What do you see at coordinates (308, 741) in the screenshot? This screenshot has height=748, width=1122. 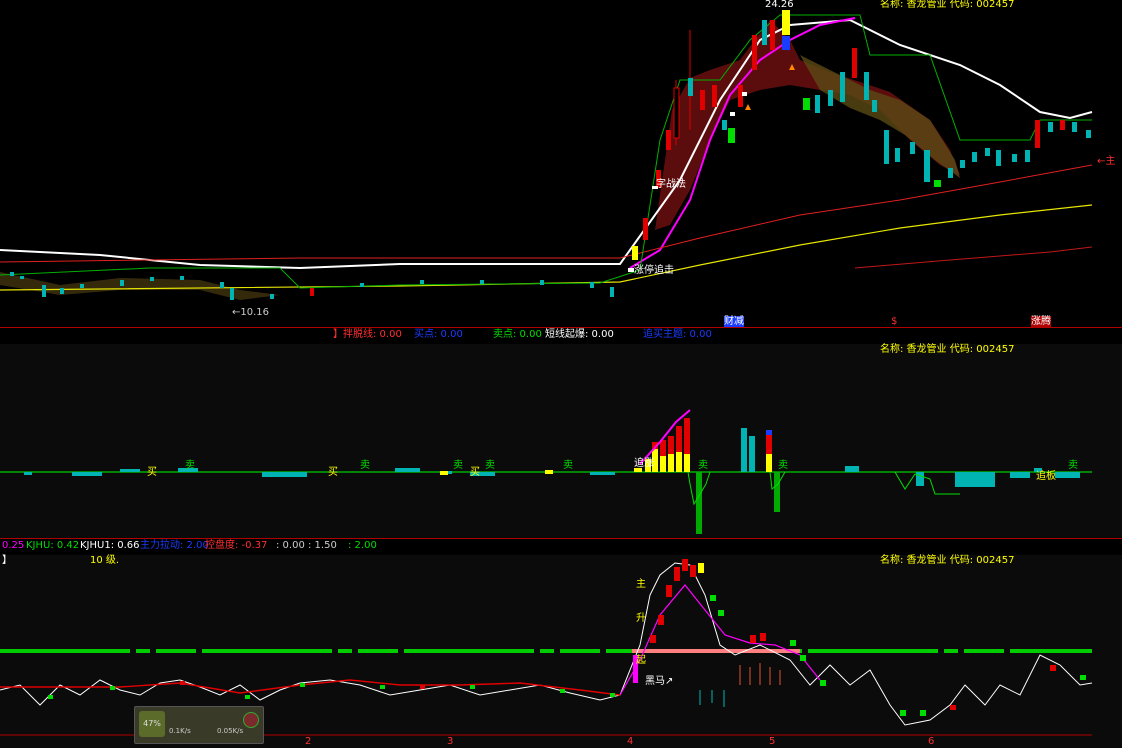 I see `xaxis-tick: 2` at bounding box center [308, 741].